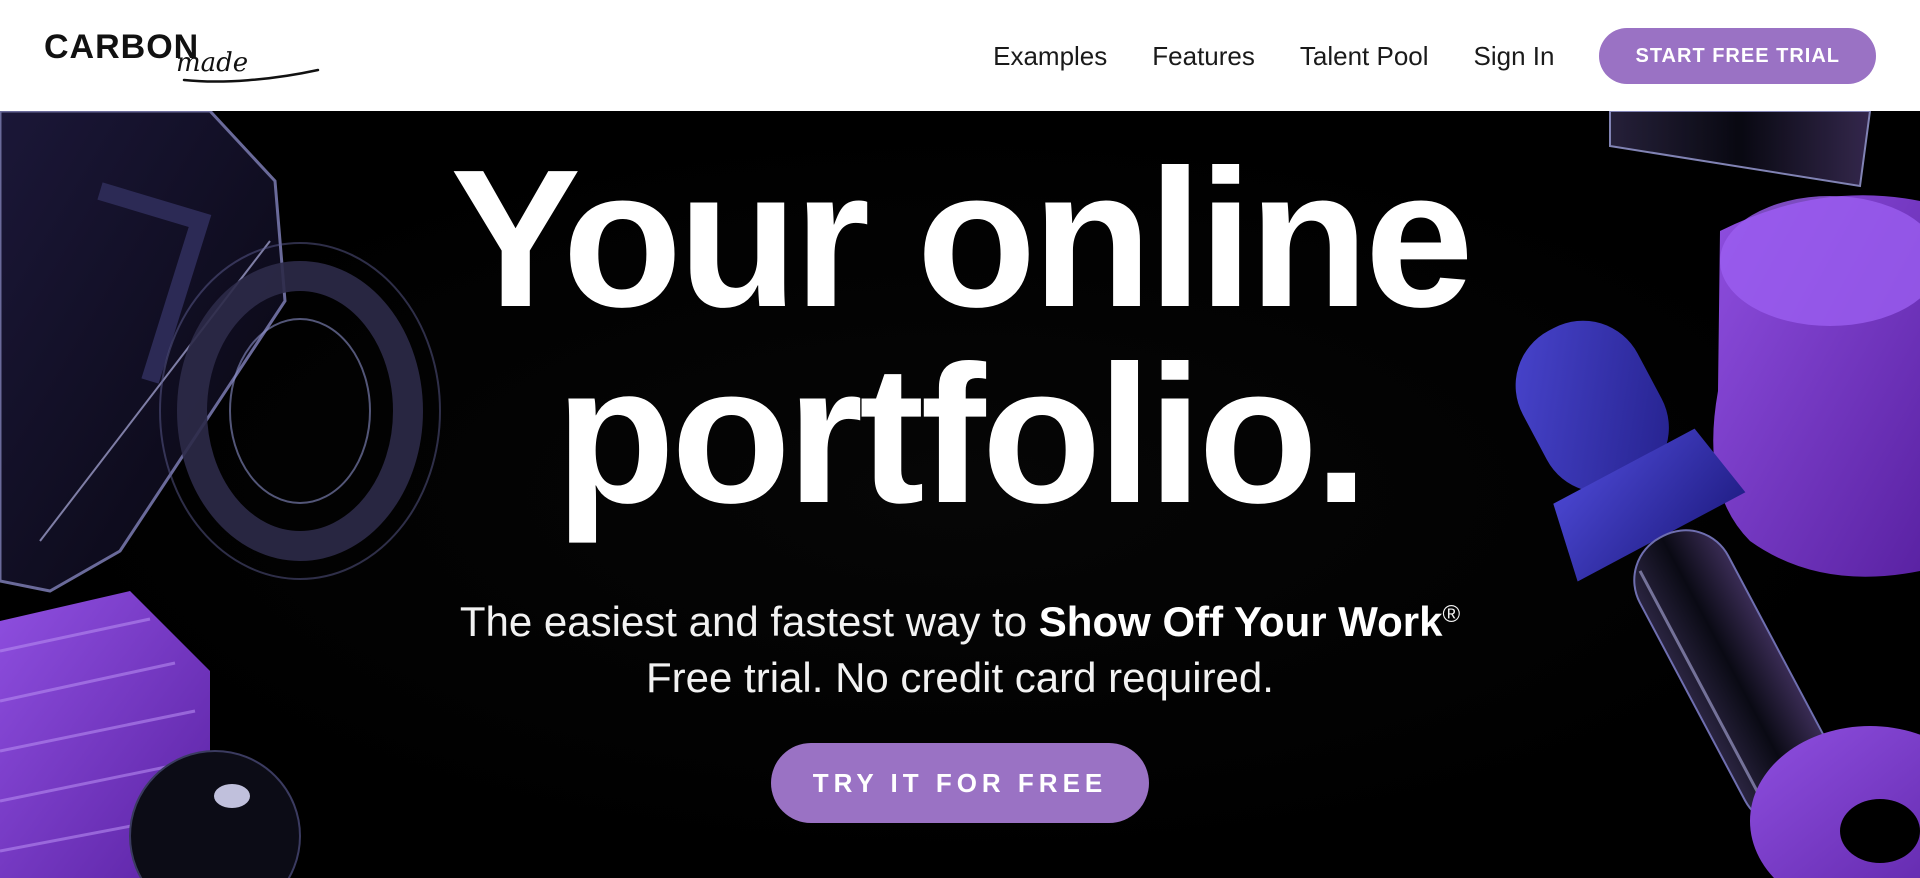  What do you see at coordinates (1203, 56) in the screenshot?
I see `nav-features: Features` at bounding box center [1203, 56].